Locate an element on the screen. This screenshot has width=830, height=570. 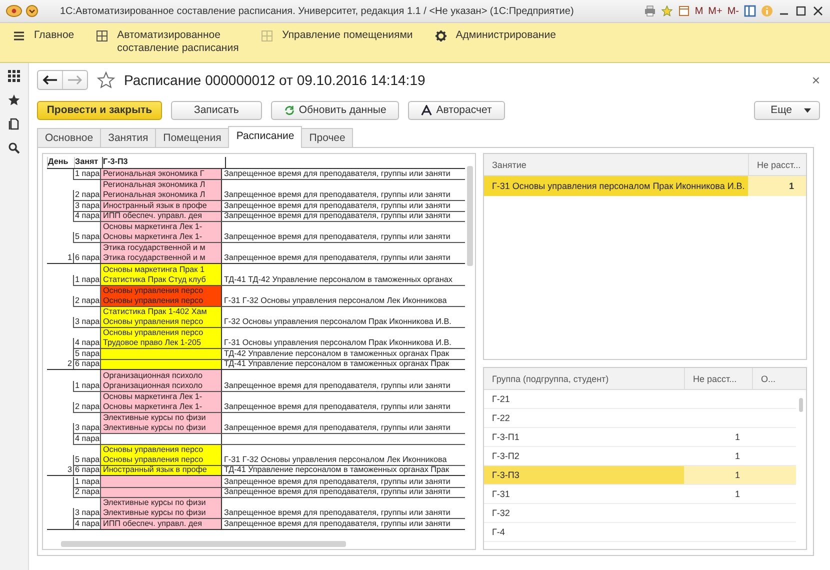
column-header: Г-3-П3 is located at coordinates (164, 162).